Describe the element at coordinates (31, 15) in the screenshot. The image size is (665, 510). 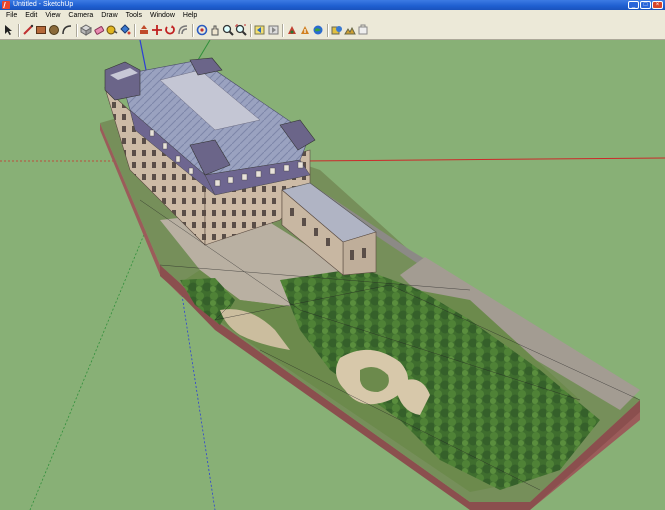
I see `menu-edit: Edit` at that location.